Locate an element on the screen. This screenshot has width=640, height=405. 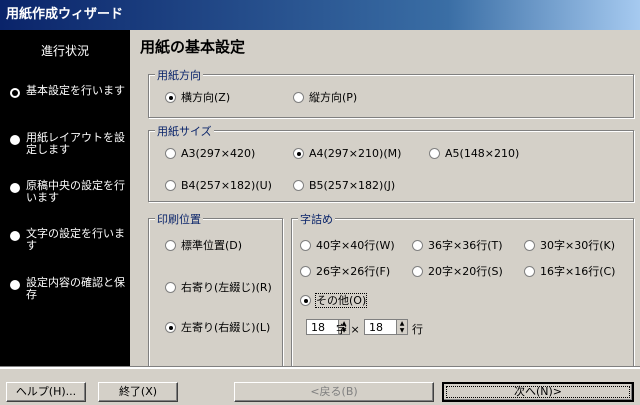
radio-label: 標準位置(D) is located at coordinates (212, 245).